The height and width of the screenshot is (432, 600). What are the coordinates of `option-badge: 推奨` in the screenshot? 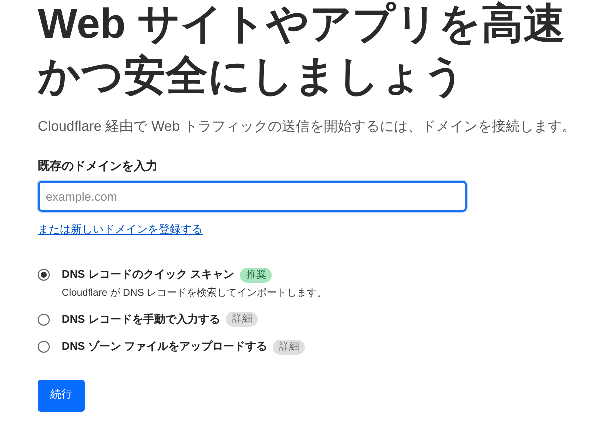 It's located at (256, 275).